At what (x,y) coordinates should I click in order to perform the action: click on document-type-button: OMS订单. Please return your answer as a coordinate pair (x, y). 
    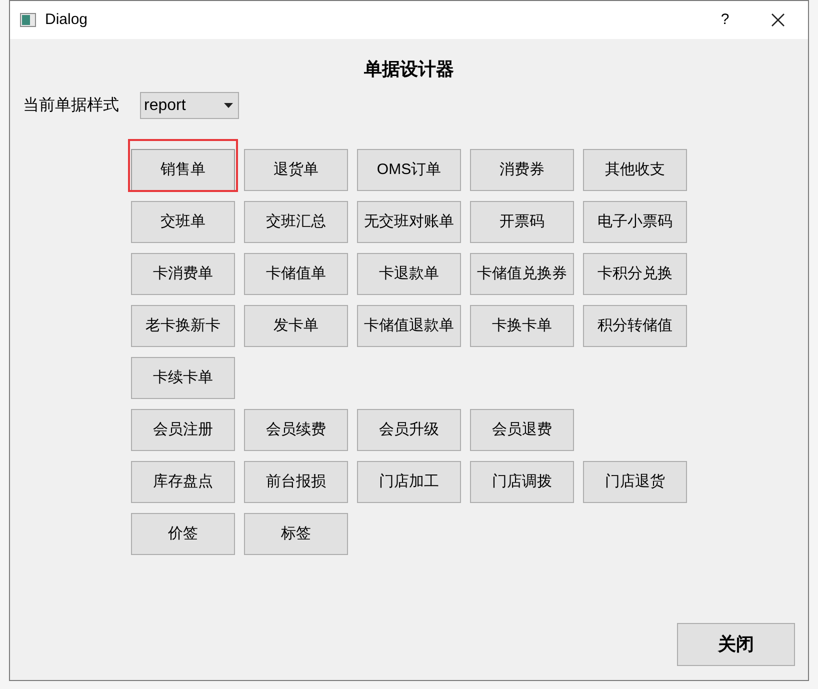
    Looking at the image, I should click on (409, 170).